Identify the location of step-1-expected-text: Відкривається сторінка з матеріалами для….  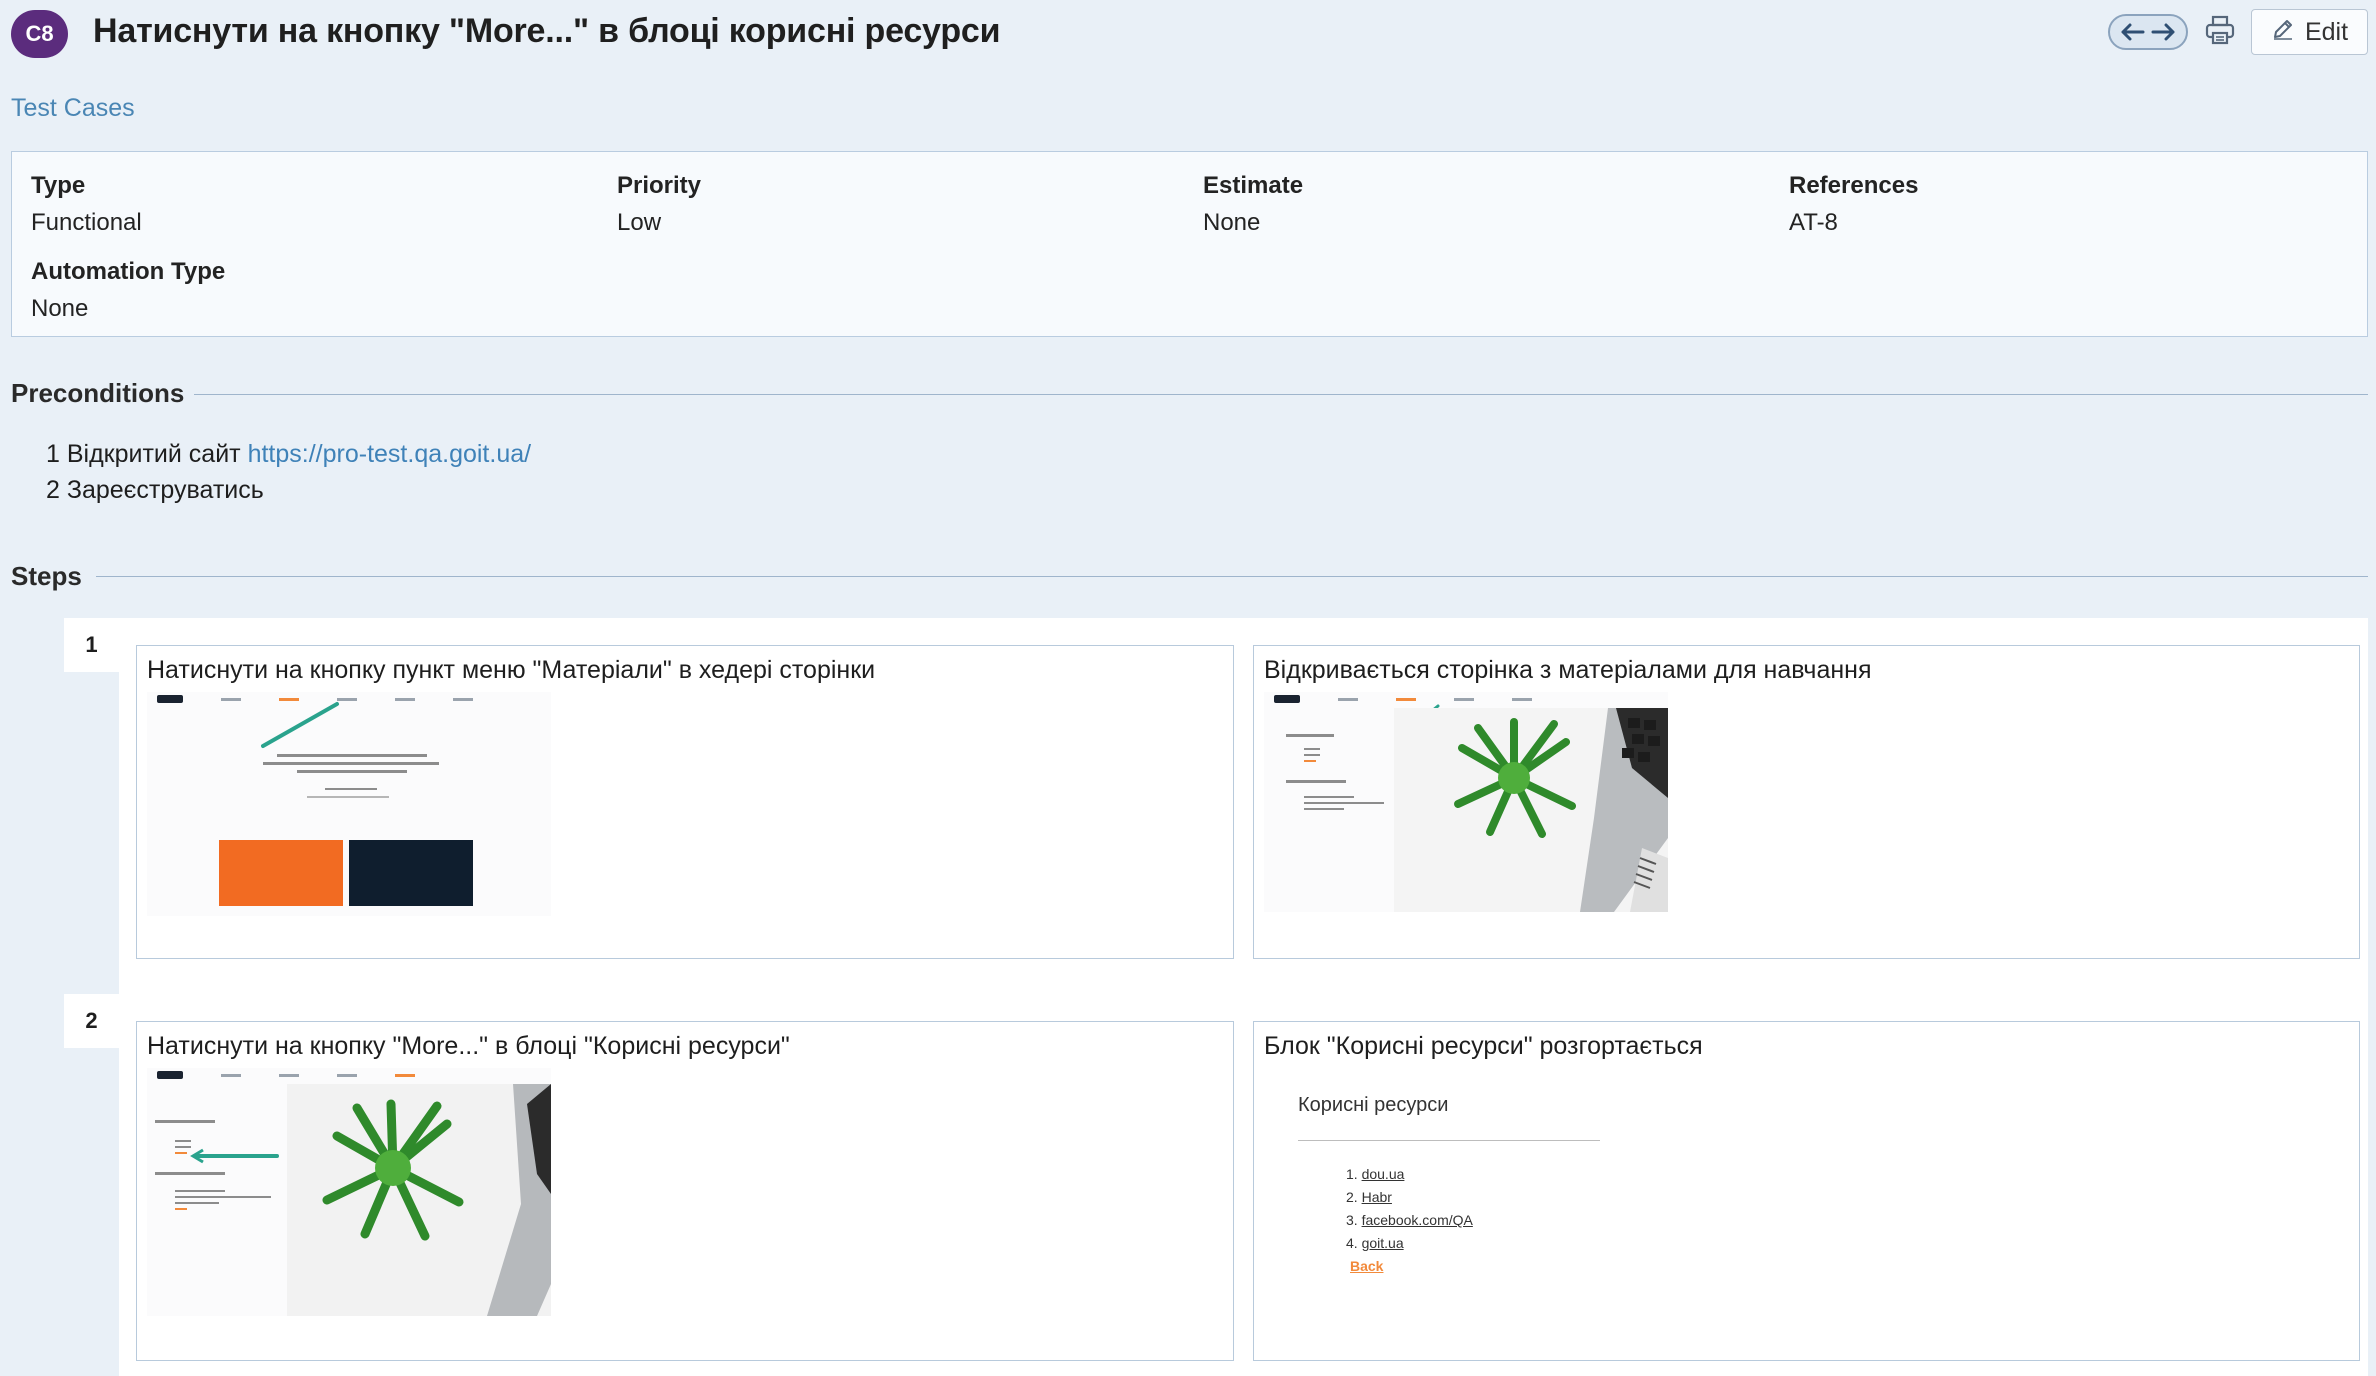
(1568, 670).